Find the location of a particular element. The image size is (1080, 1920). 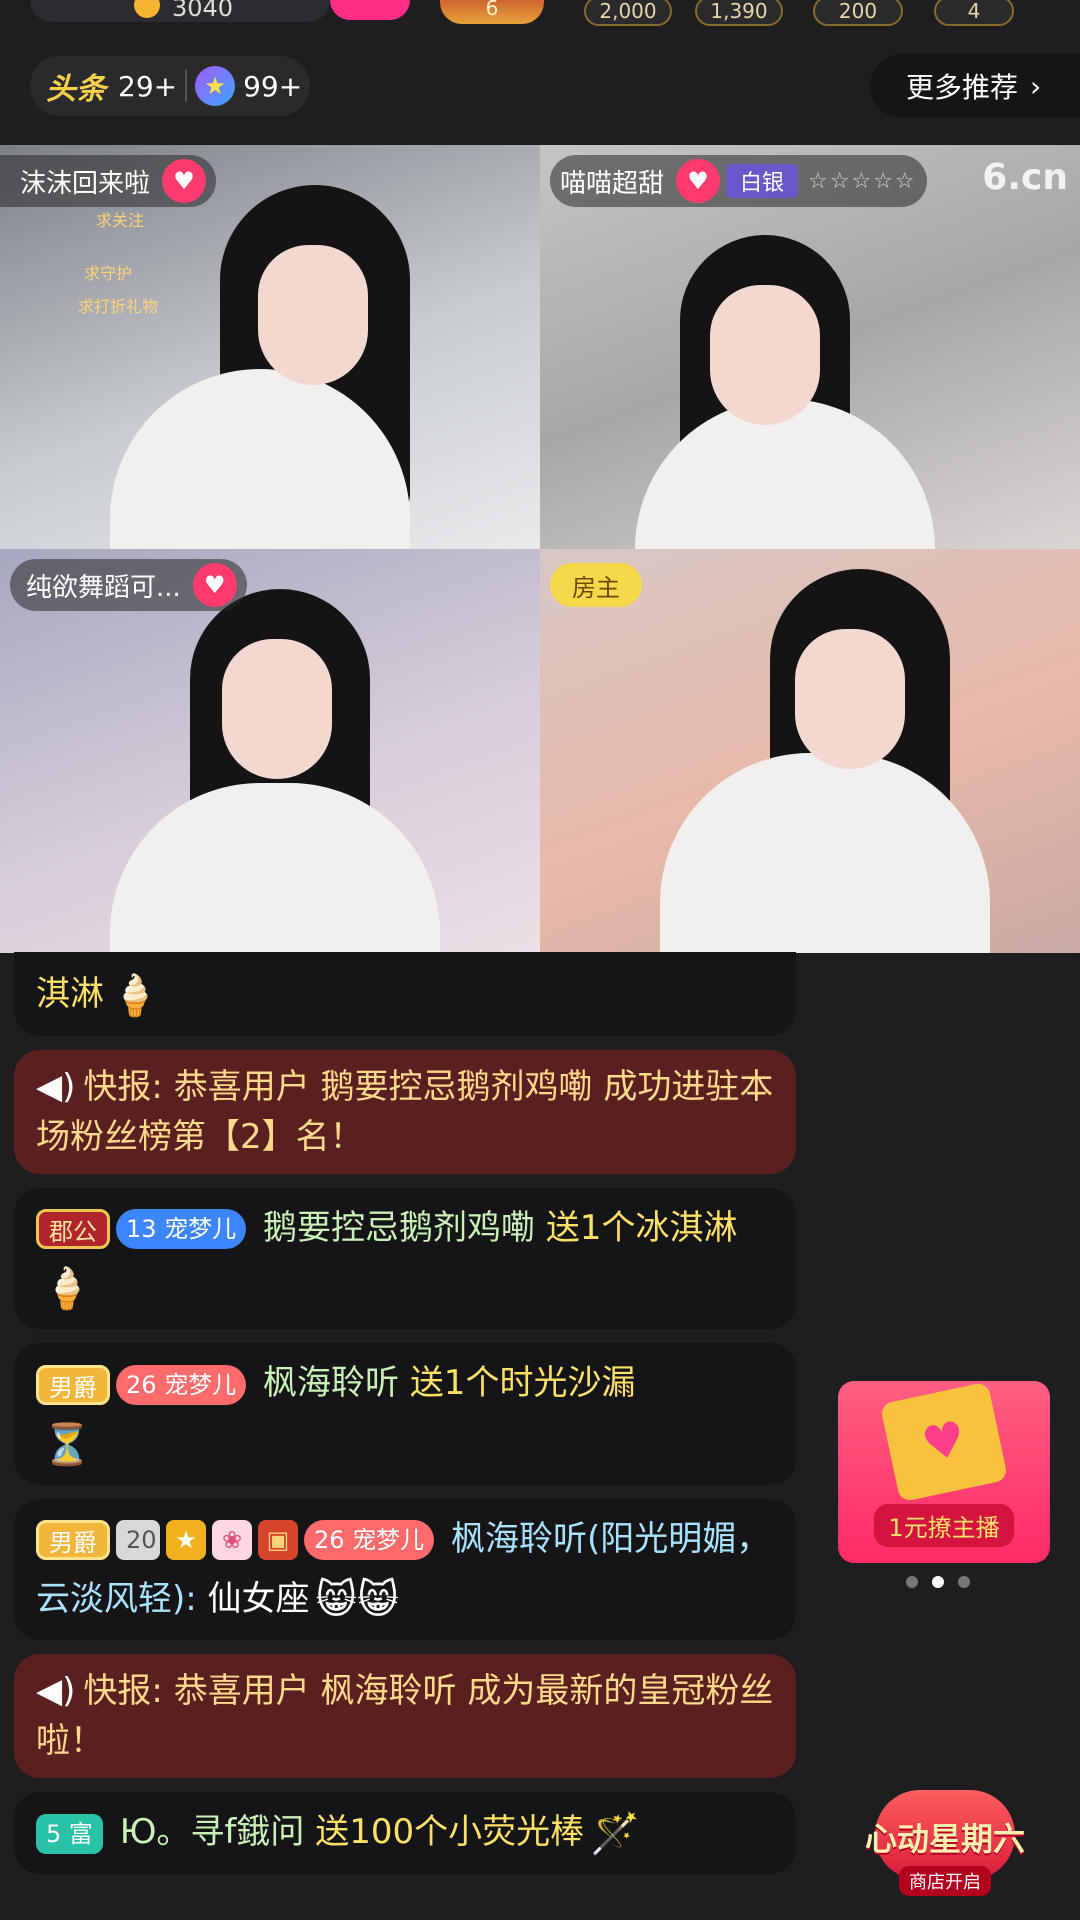

headline-bar: 头条 29+ ★ 99+ is located at coordinates (170, 86).